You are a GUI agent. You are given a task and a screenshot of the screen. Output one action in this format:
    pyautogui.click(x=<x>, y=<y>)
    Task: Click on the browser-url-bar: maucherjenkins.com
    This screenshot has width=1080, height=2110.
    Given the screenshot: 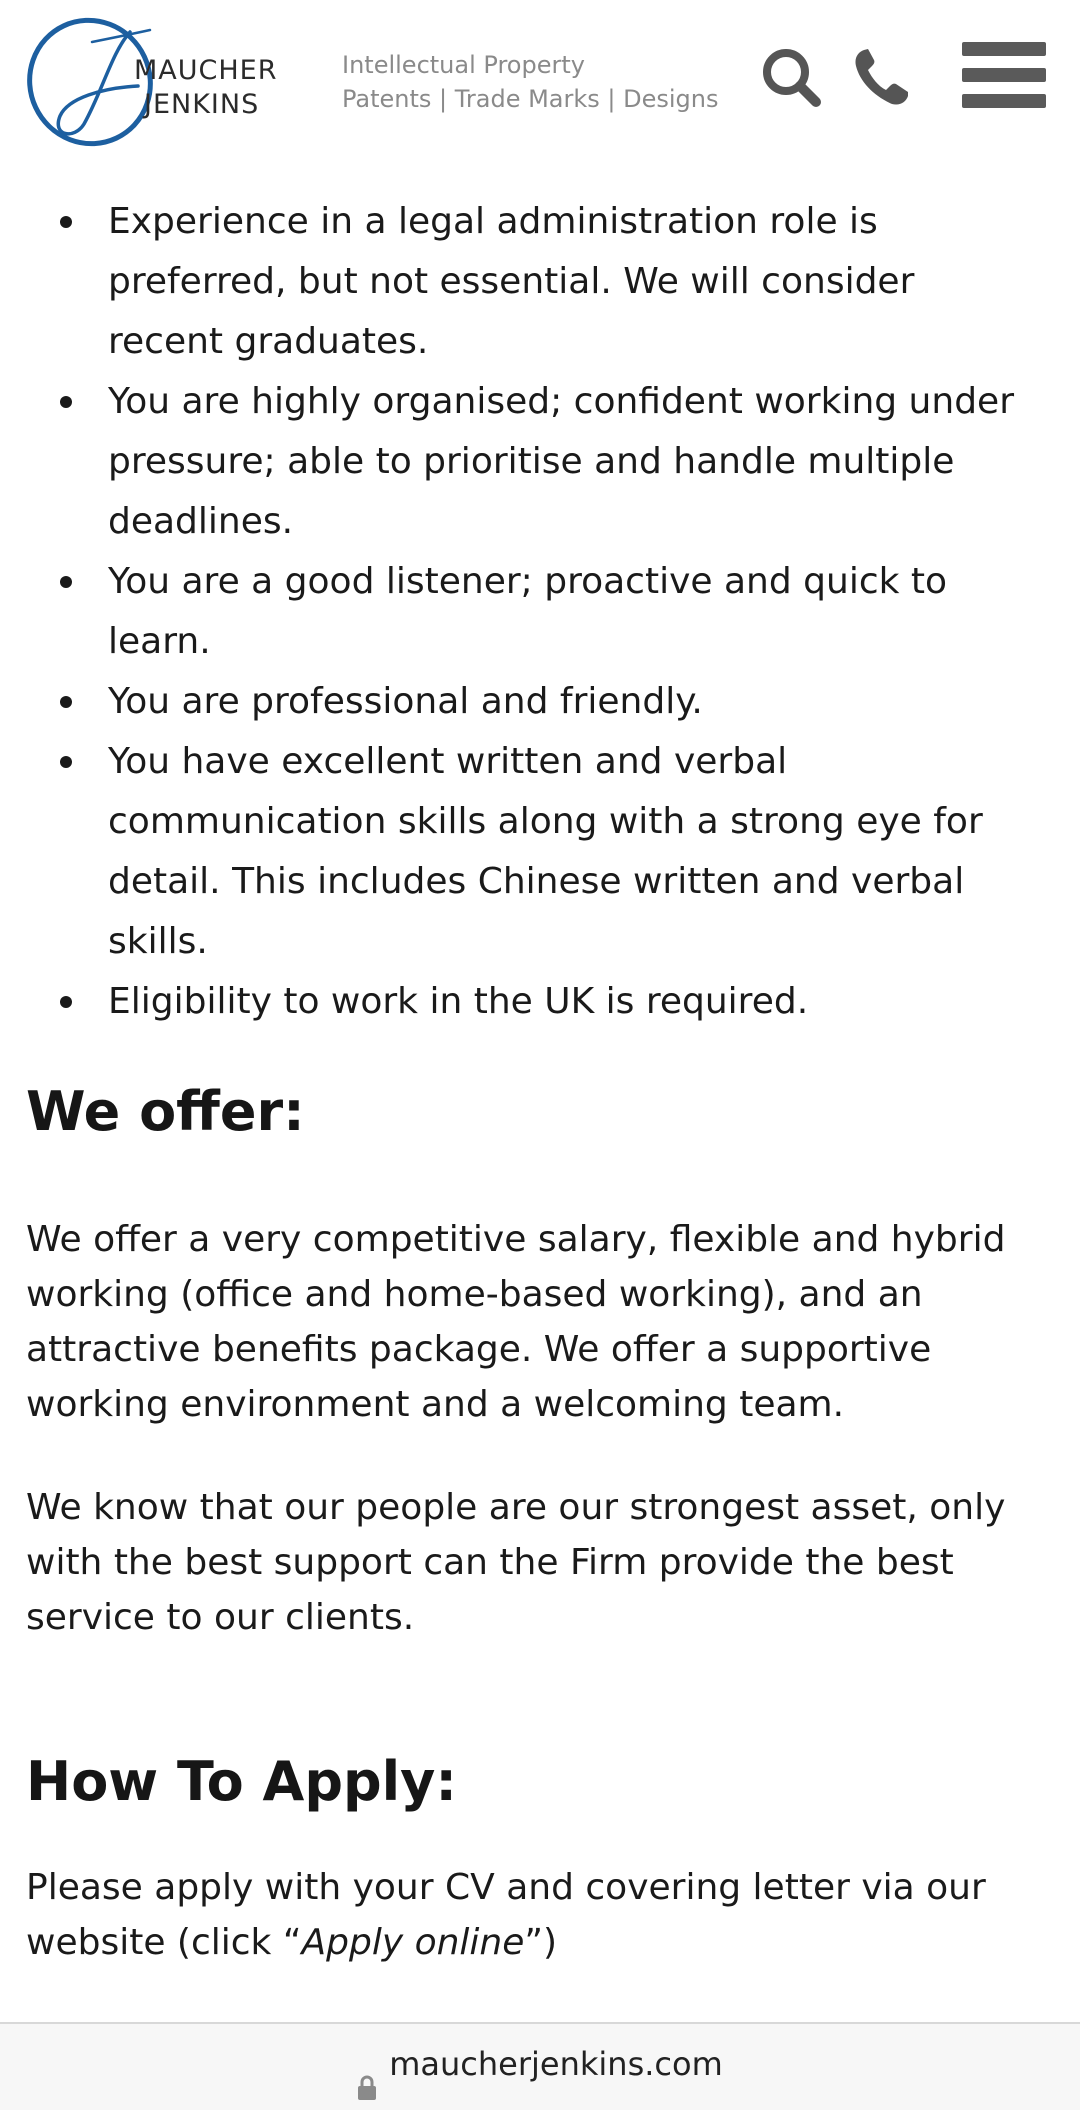 What is the action you would take?
    pyautogui.click(x=540, y=2066)
    